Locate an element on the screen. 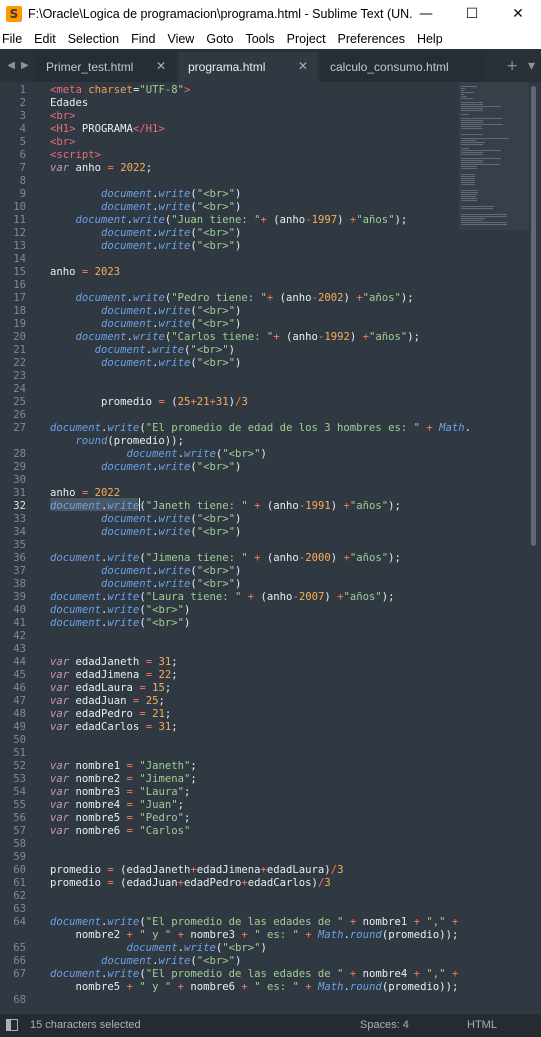 The width and height of the screenshot is (541, 1037). minimap is located at coordinates (494, 162).